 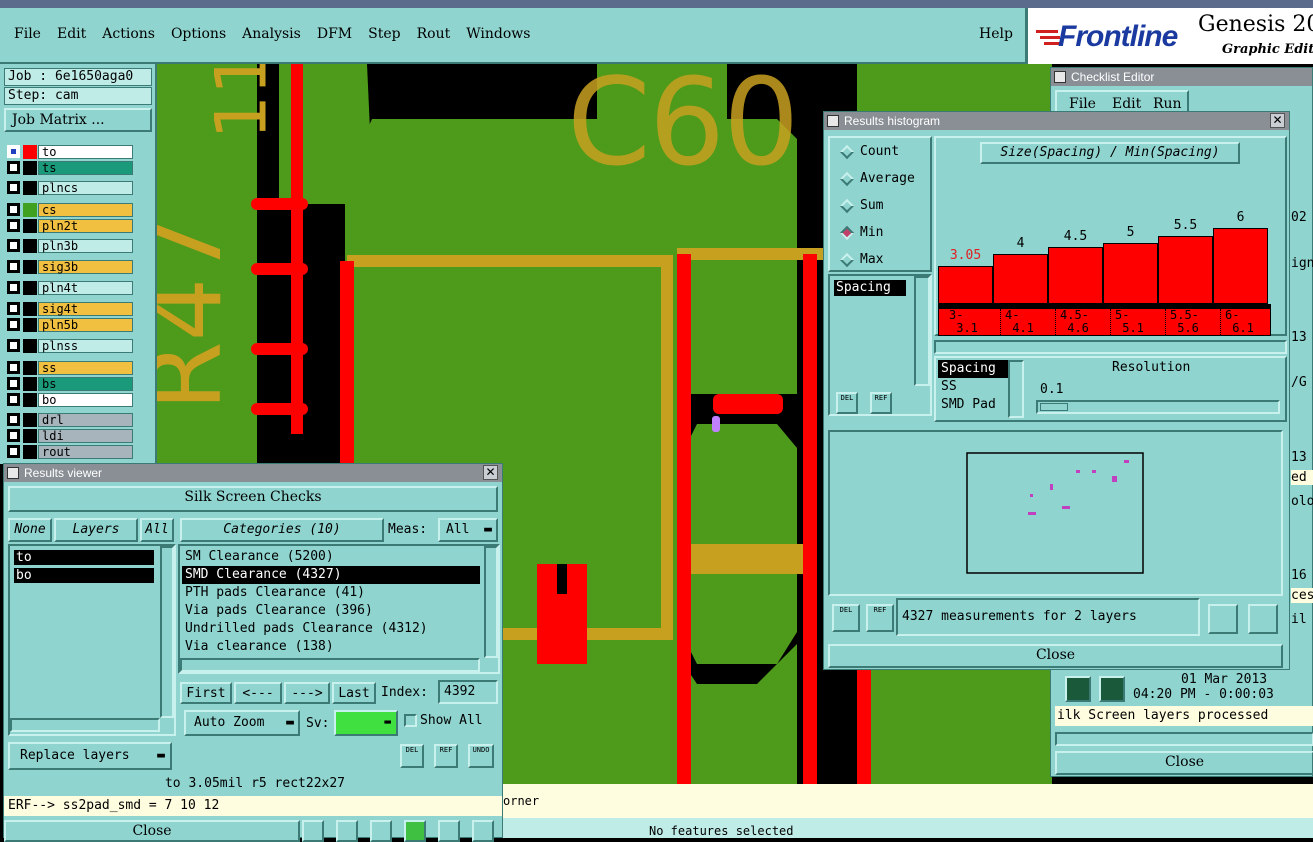 I want to click on import-icon, so click(x=1263, y=619).